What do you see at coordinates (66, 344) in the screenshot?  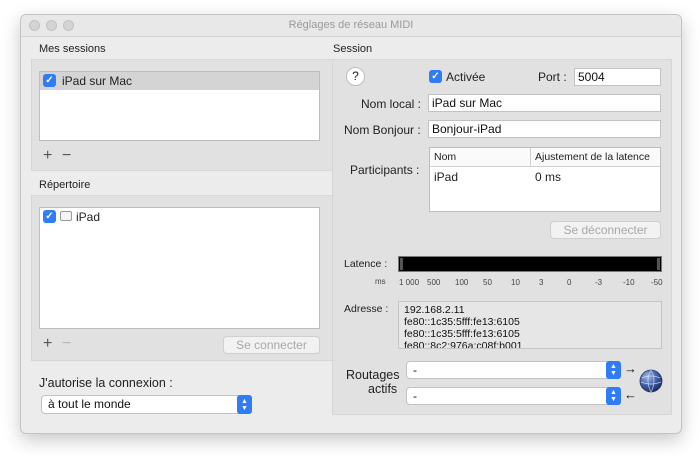 I see `remove-directory-button: −` at bounding box center [66, 344].